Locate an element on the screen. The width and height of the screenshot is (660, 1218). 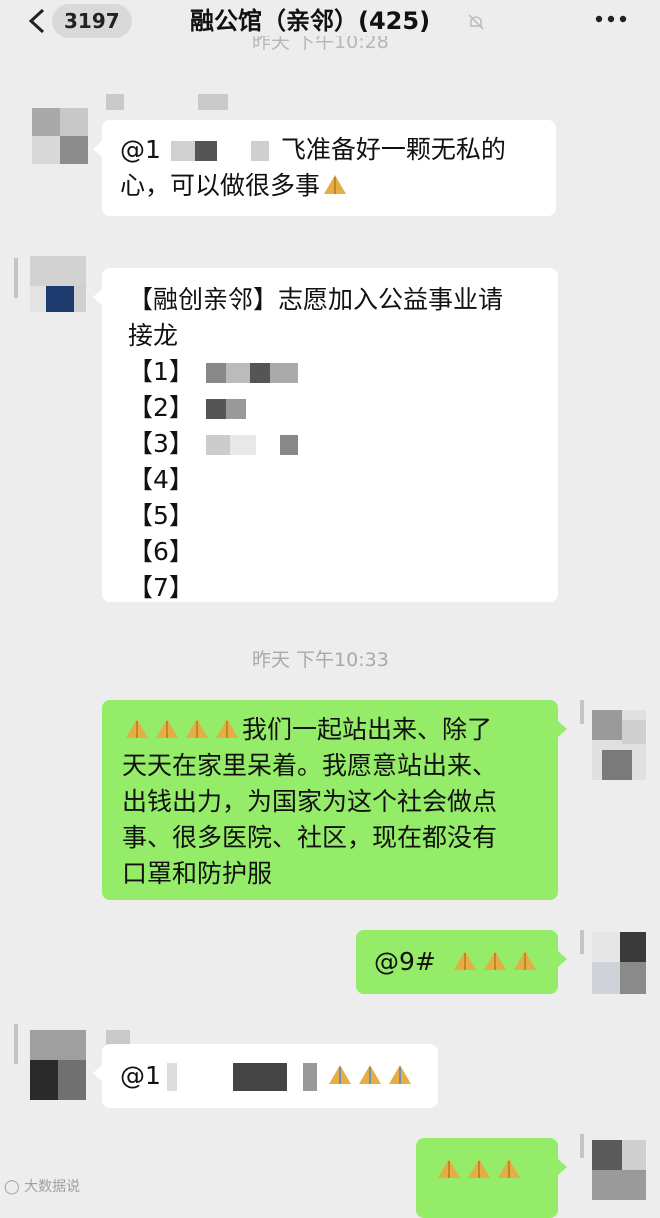
list-item: 【4】 is located at coordinates (161, 479).